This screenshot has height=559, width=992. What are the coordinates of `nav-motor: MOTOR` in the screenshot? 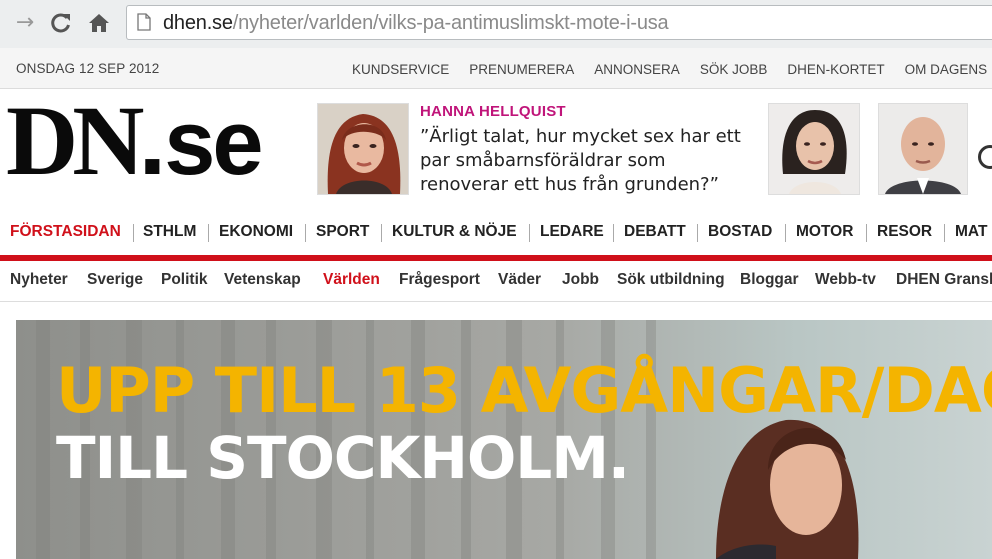 It's located at (824, 232).